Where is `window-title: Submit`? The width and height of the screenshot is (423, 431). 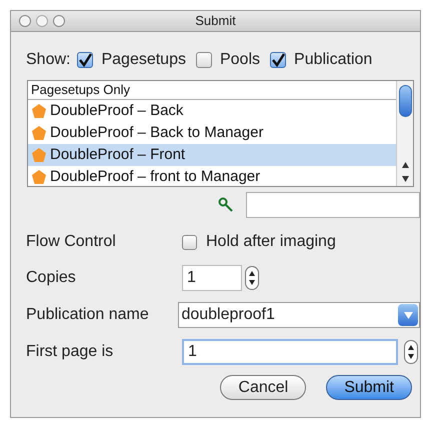 window-title: Submit is located at coordinates (215, 21).